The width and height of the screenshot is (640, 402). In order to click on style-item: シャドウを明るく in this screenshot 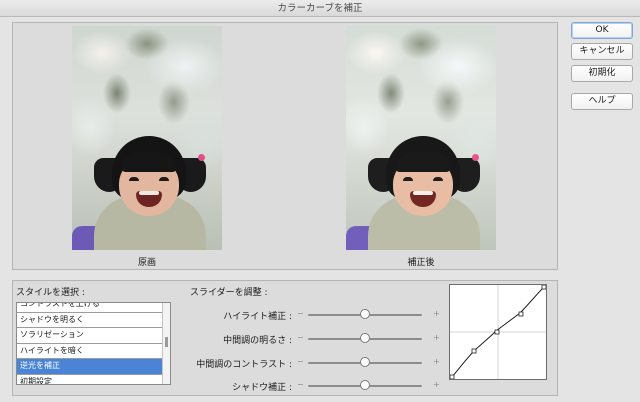, I will do `click(90, 320)`.